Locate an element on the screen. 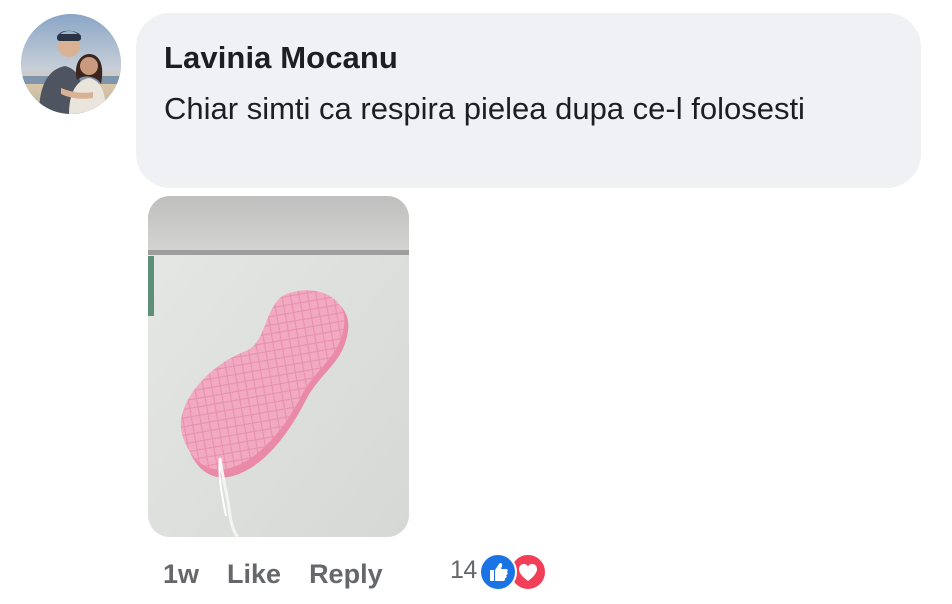  reply-button: Reply is located at coordinates (346, 574).